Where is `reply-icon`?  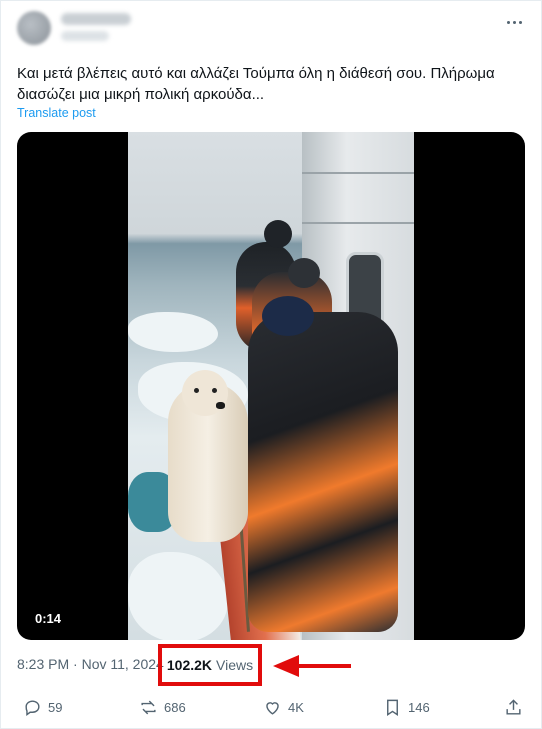
reply-icon is located at coordinates (32, 708).